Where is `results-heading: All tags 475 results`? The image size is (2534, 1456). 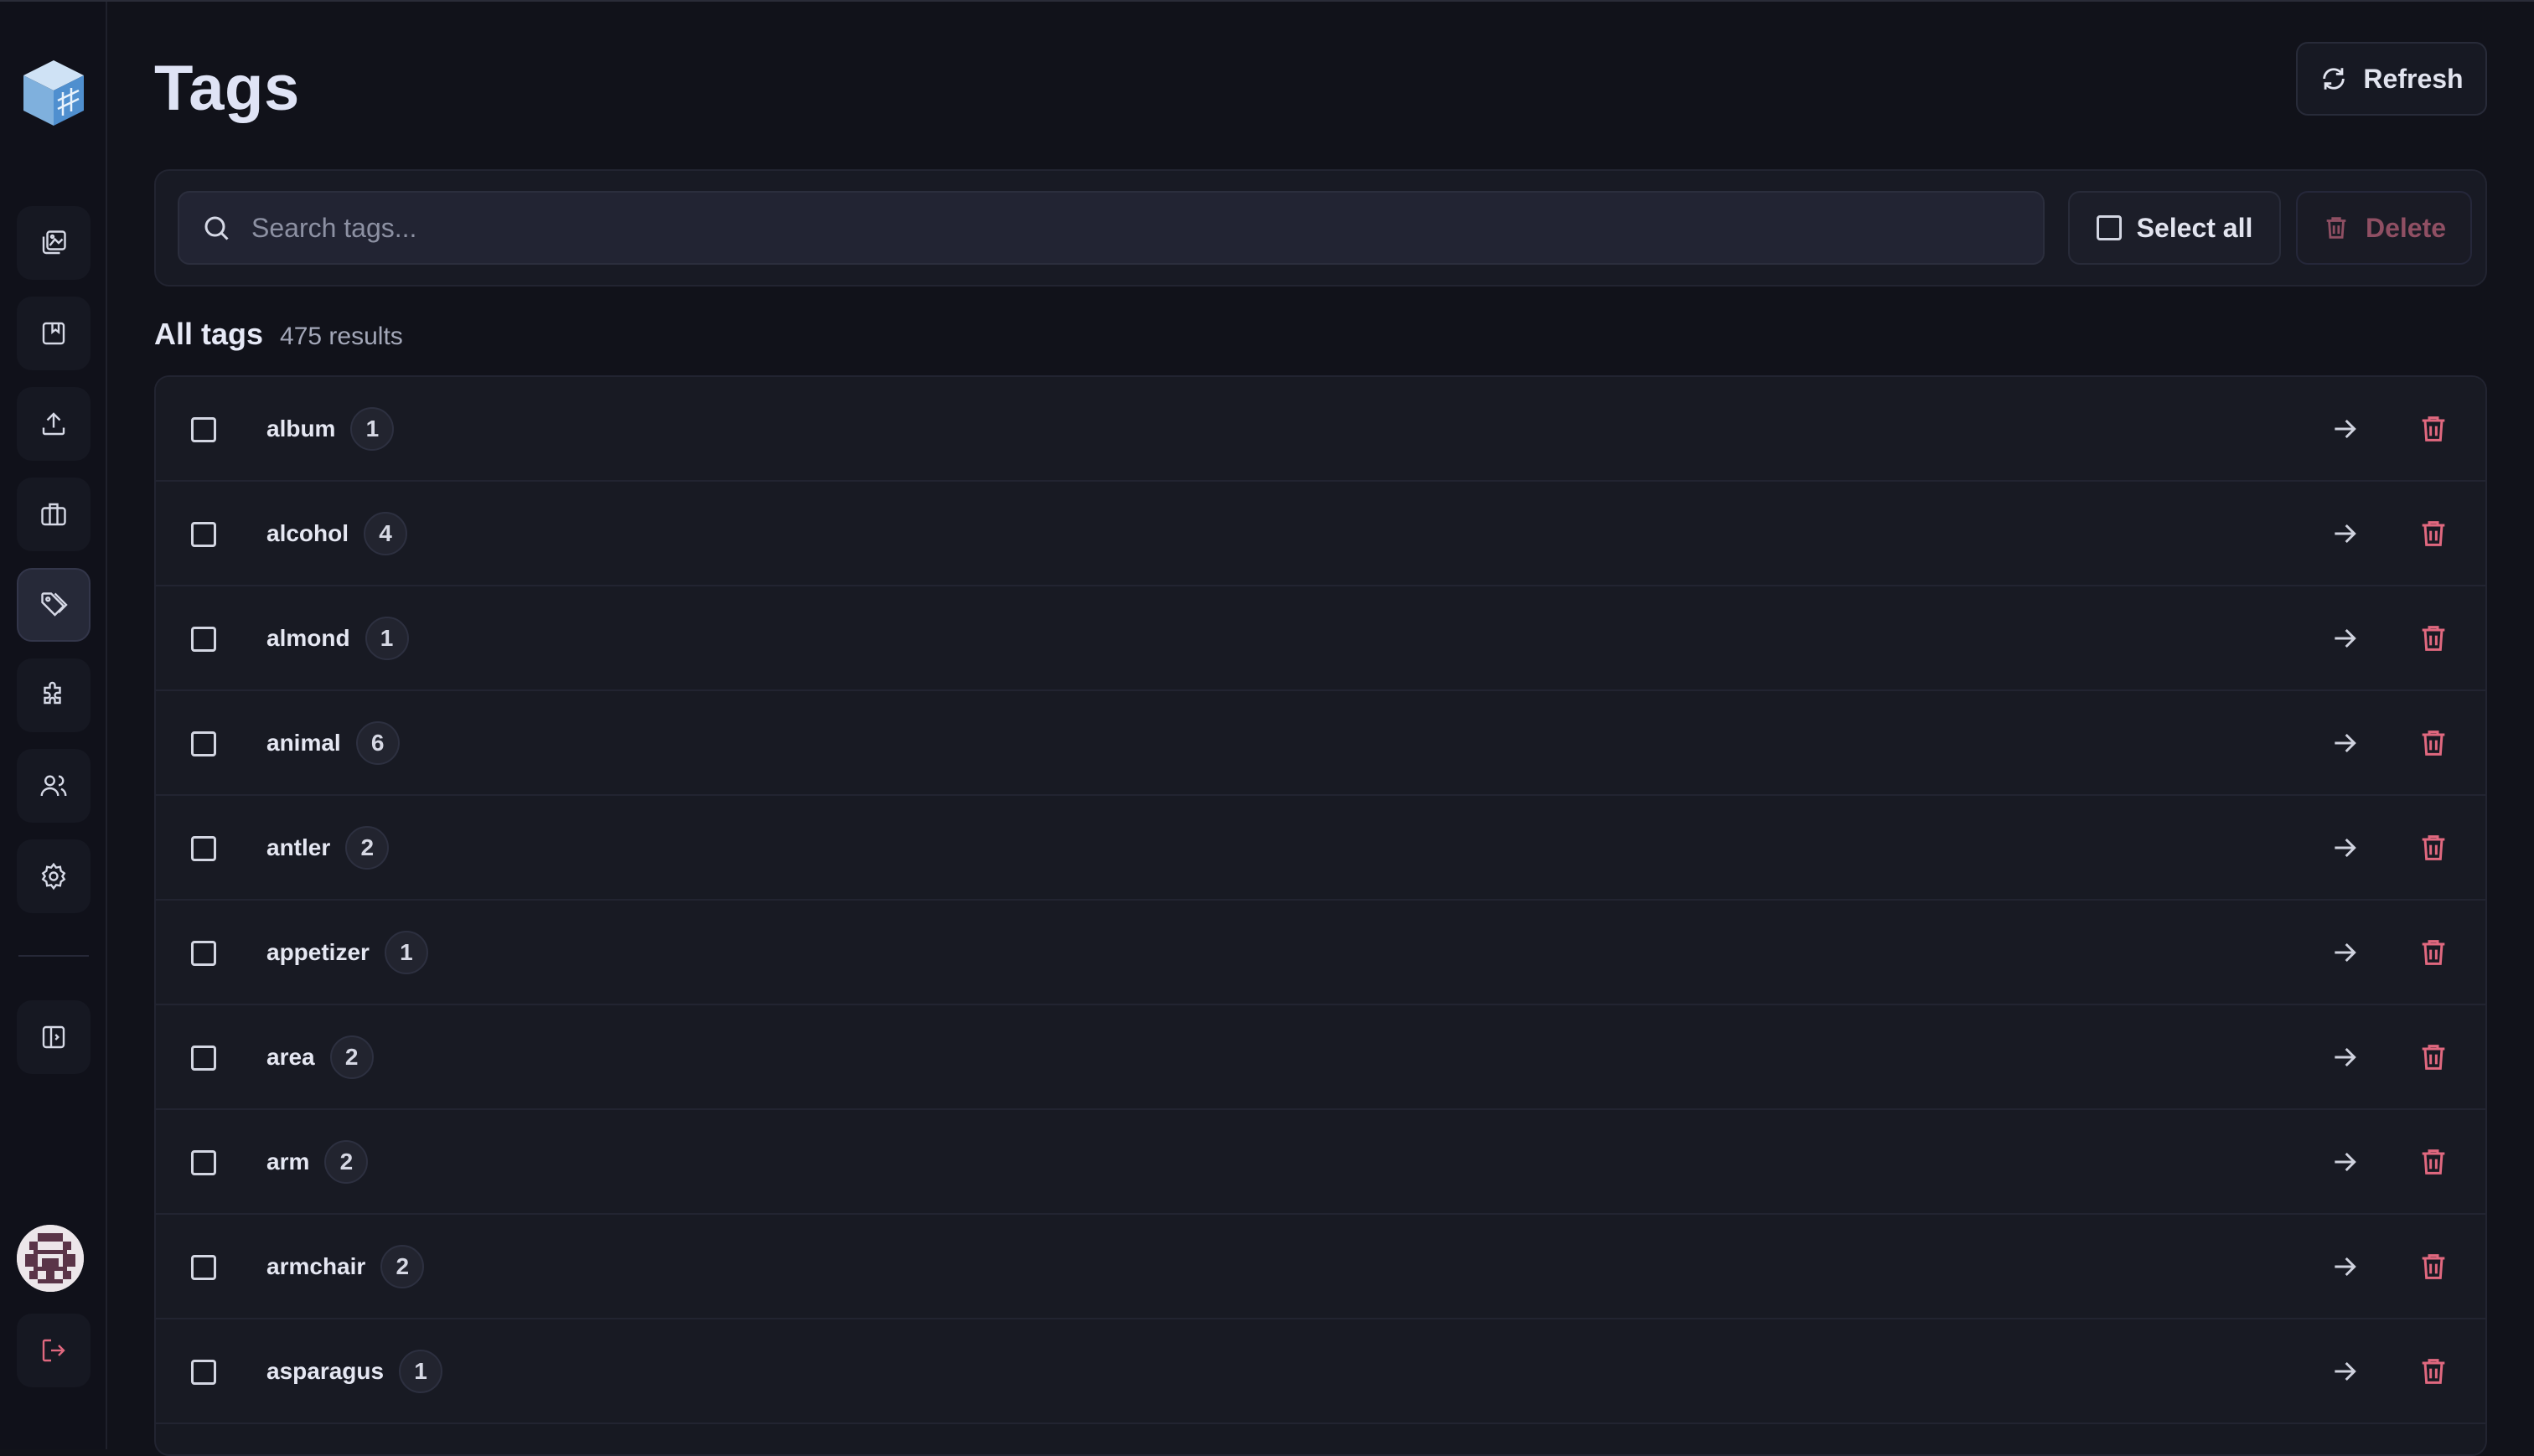
results-heading: All tags 475 results is located at coordinates (278, 334).